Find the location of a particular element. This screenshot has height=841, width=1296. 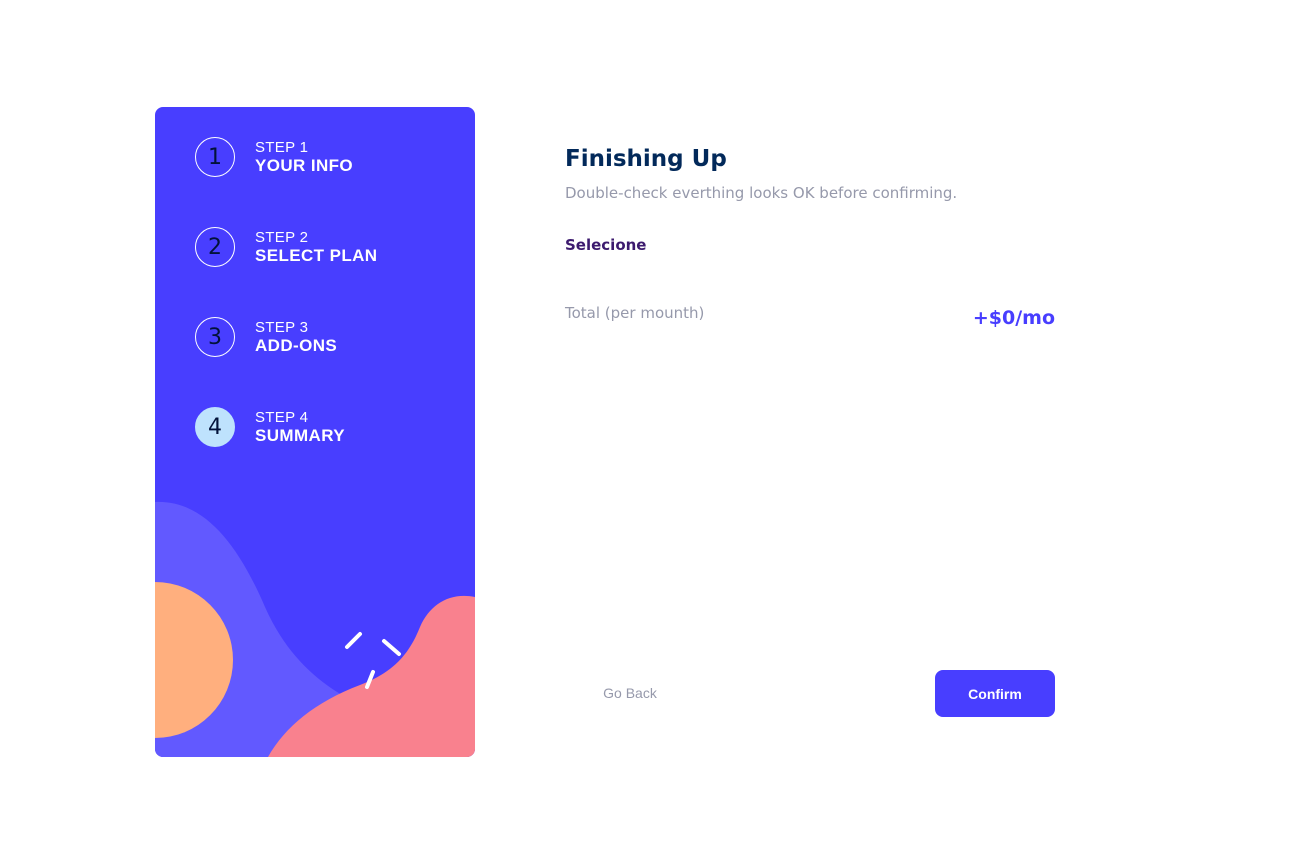

go-back-button: Go Back is located at coordinates (630, 693).